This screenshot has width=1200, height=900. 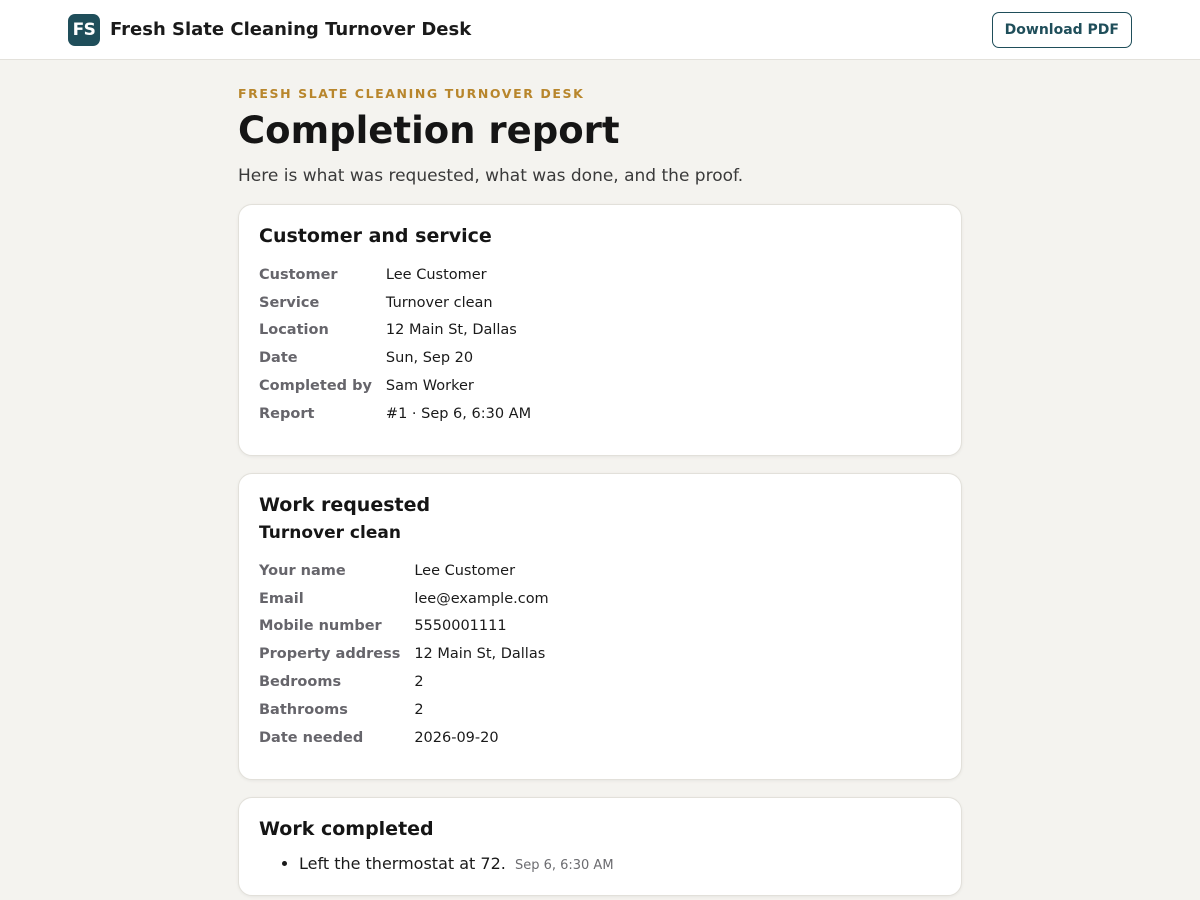 I want to click on row-value: Sun, Sep 20, so click(x=429, y=358).